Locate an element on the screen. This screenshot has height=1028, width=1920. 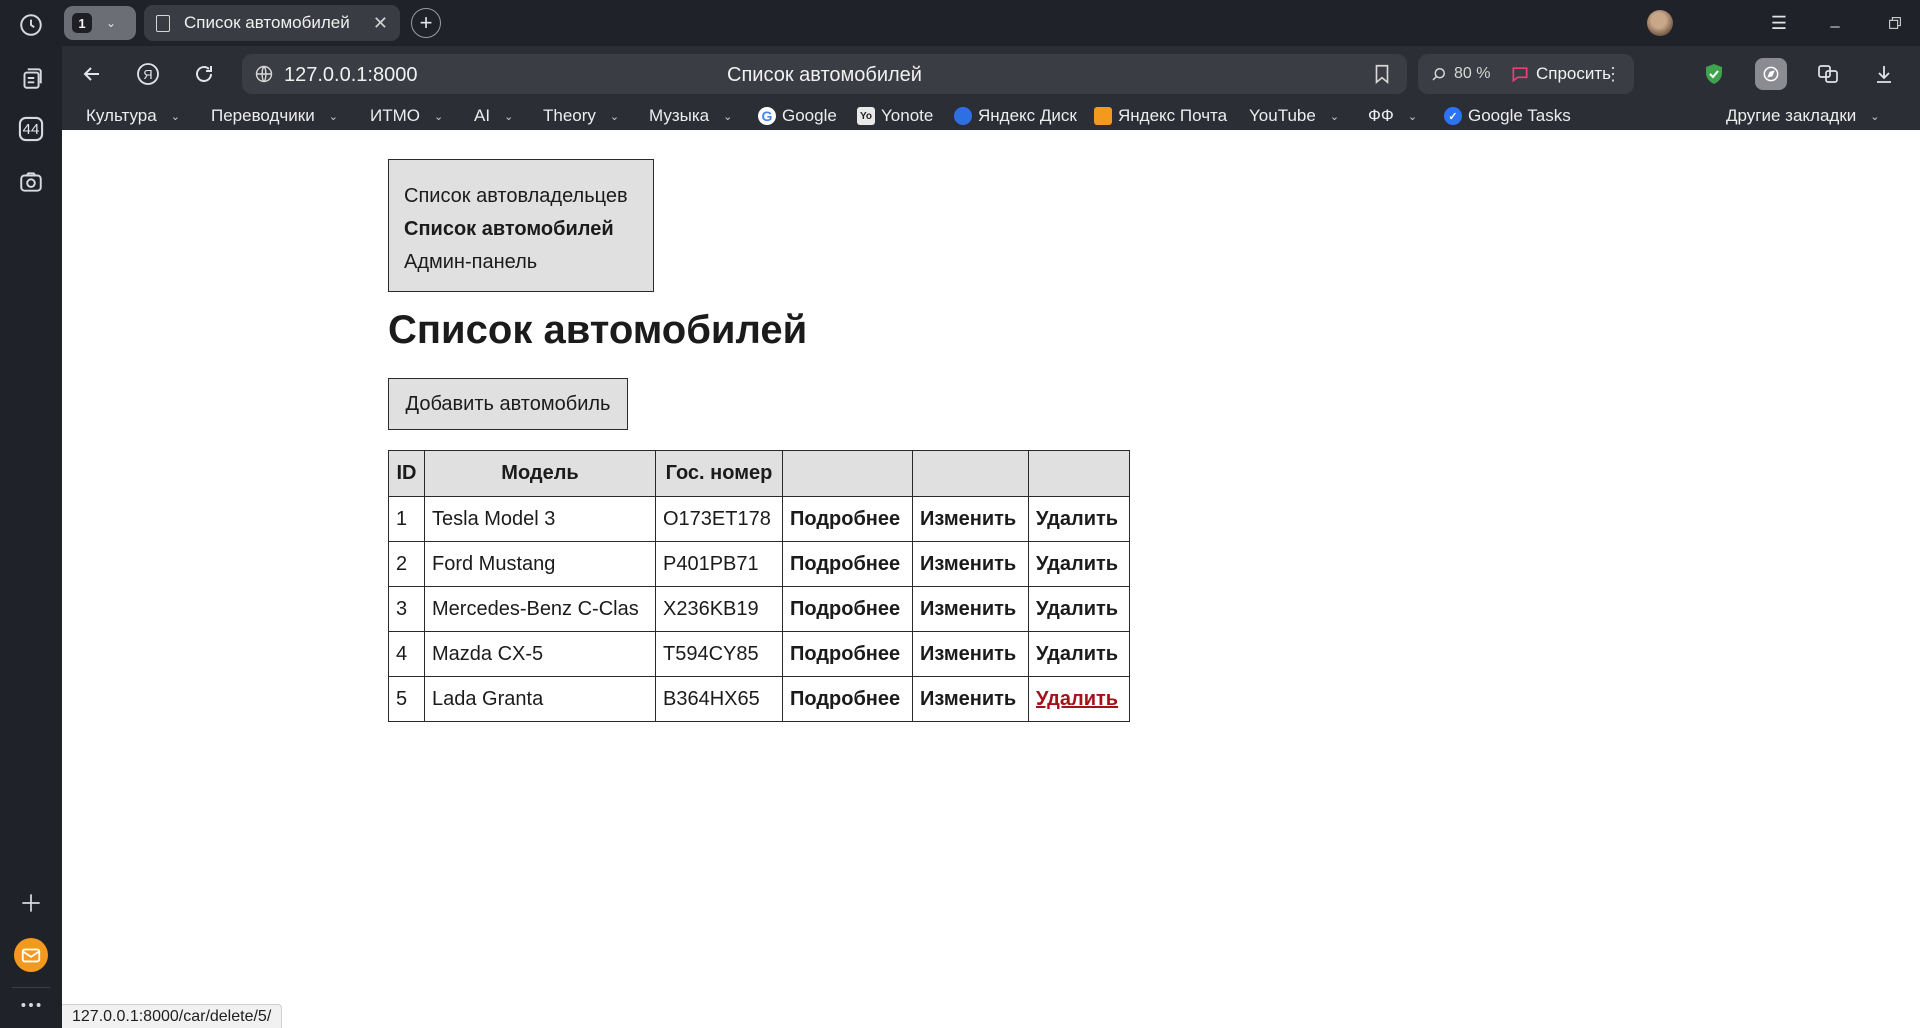
zoom-ask-pill: 80 % Спросить ⋮ is located at coordinates (1526, 74).